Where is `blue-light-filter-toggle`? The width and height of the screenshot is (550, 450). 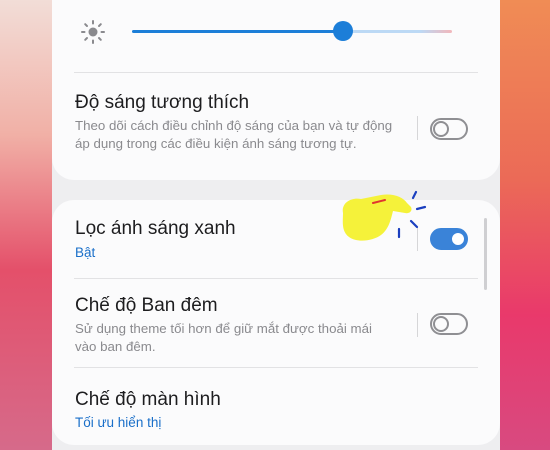
blue-light-filter-toggle is located at coordinates (449, 239).